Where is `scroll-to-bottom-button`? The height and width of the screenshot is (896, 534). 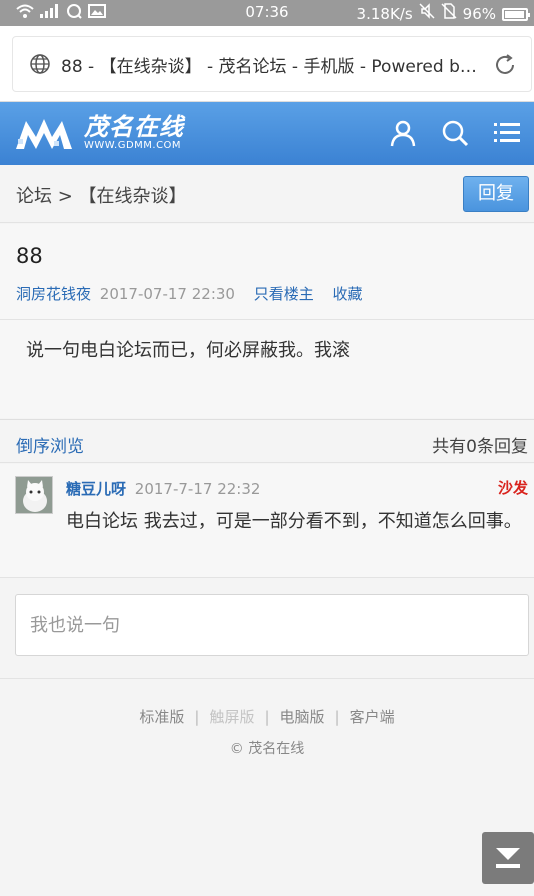
scroll-to-bottom-button is located at coordinates (508, 858).